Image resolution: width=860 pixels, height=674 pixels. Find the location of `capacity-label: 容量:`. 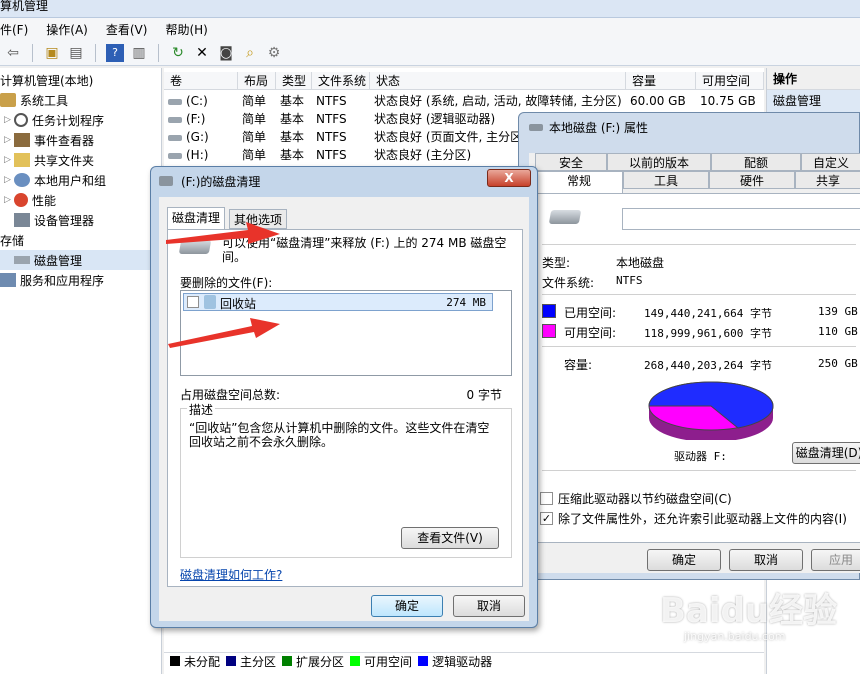

capacity-label: 容量: is located at coordinates (578, 365).